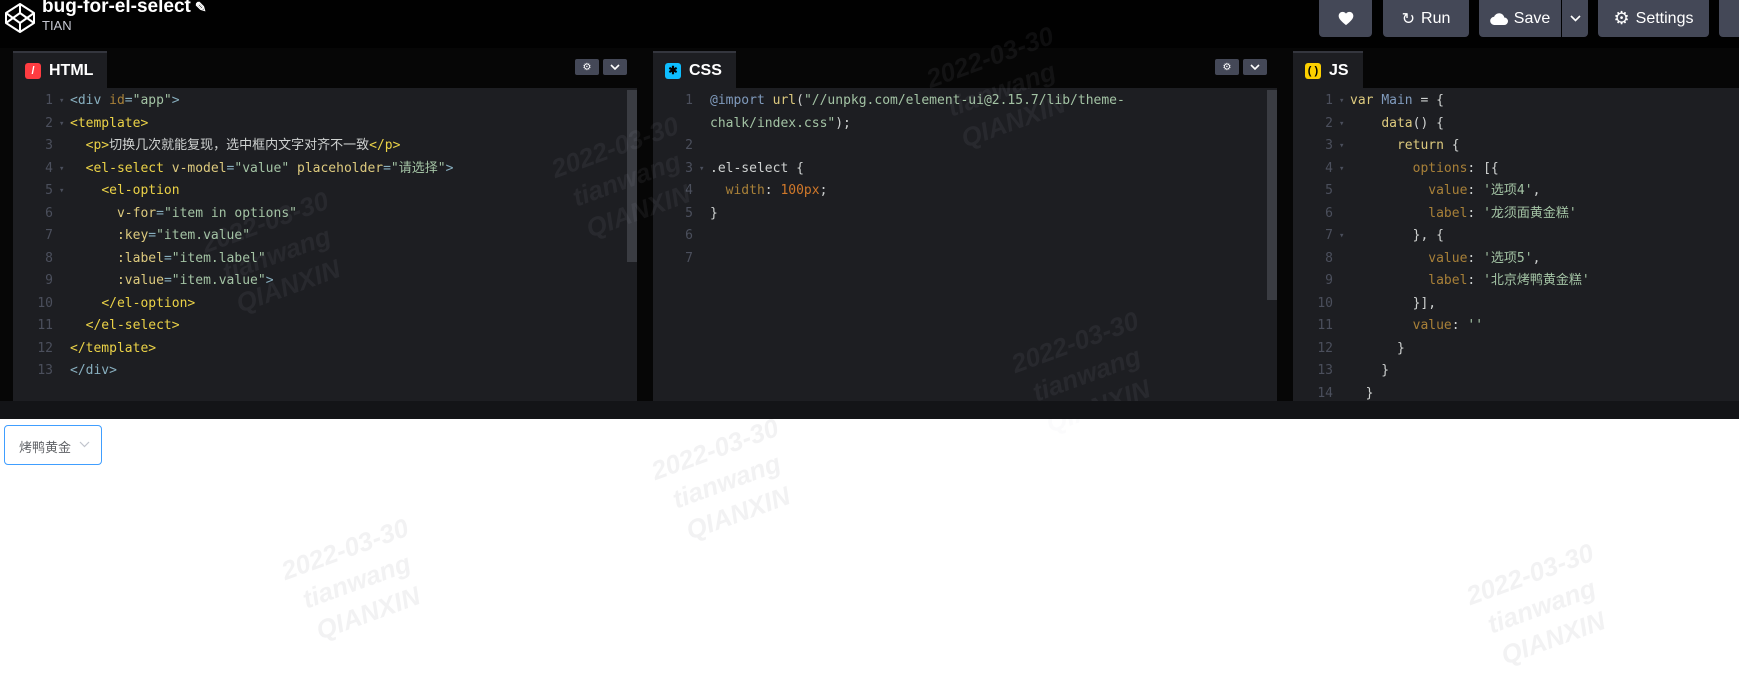 The width and height of the screenshot is (1739, 677). Describe the element at coordinates (965, 68) in the screenshot. I see `css-tab-bar: ✱ CSS ⚙` at that location.